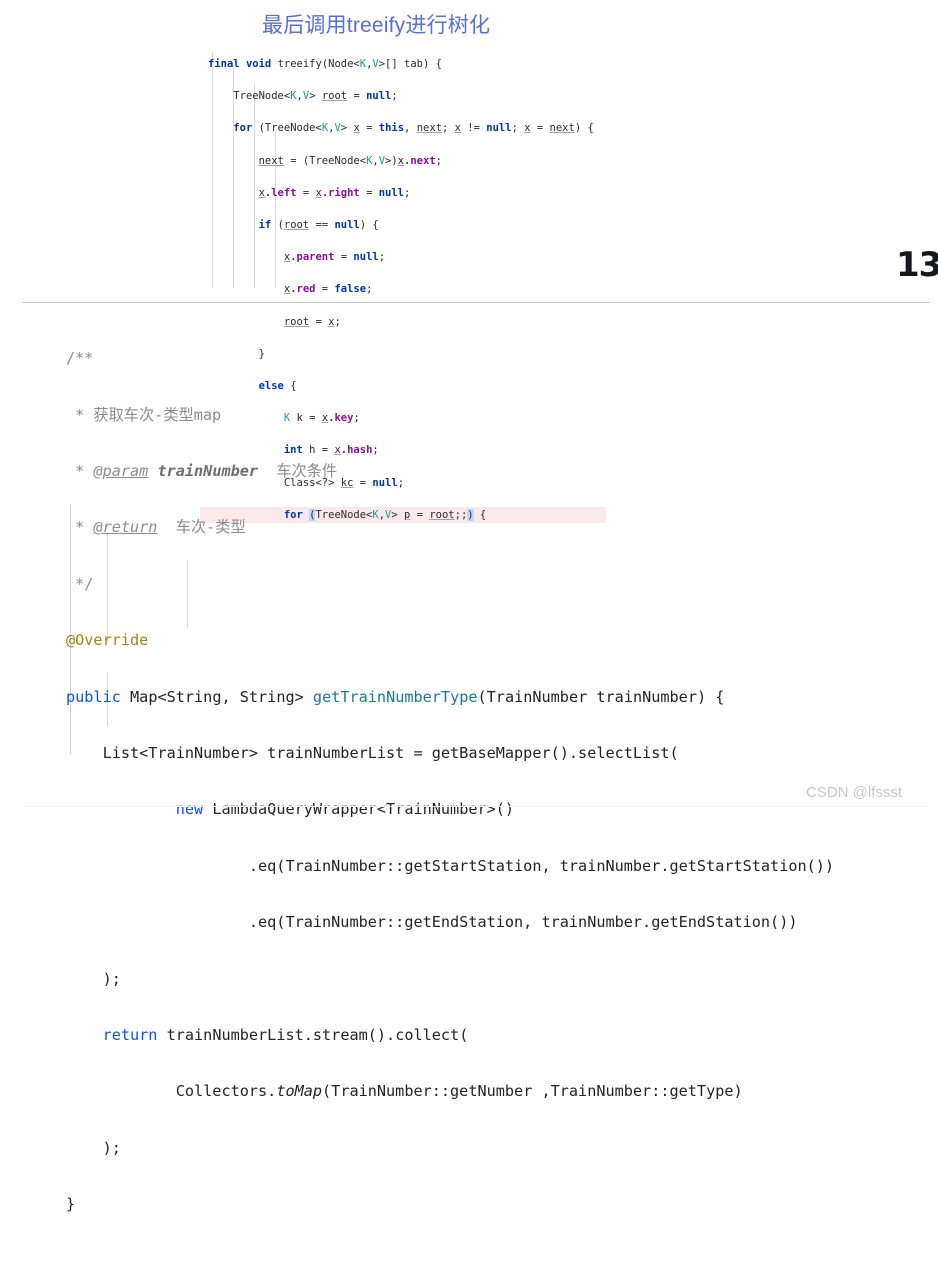  Describe the element at coordinates (476, 806) in the screenshot. I see `bottom-rule` at that location.